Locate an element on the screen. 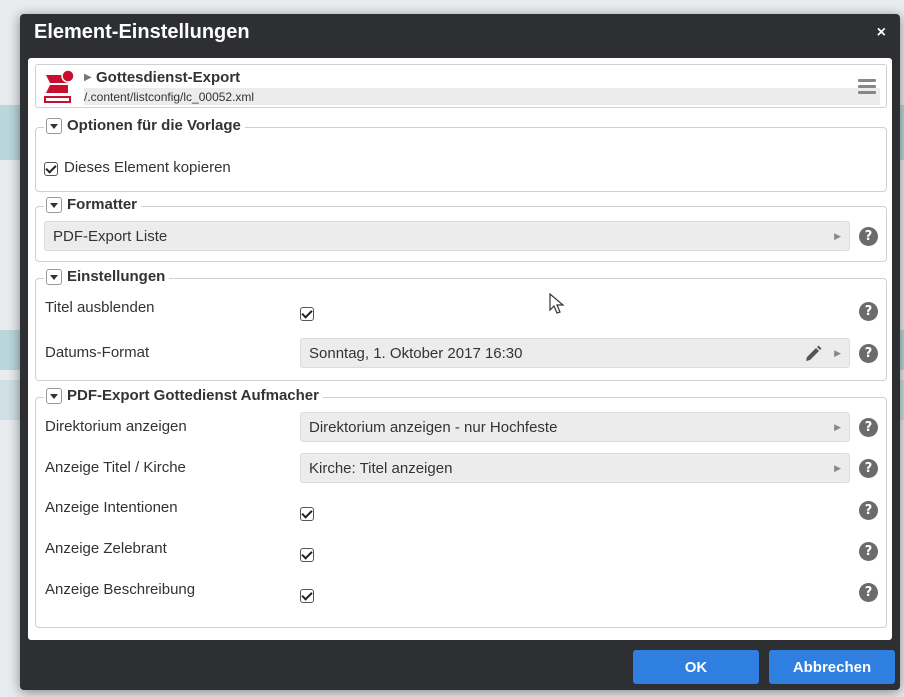  directory-value: Direktorium anzeigen - nur Hochfeste is located at coordinates (433, 427).